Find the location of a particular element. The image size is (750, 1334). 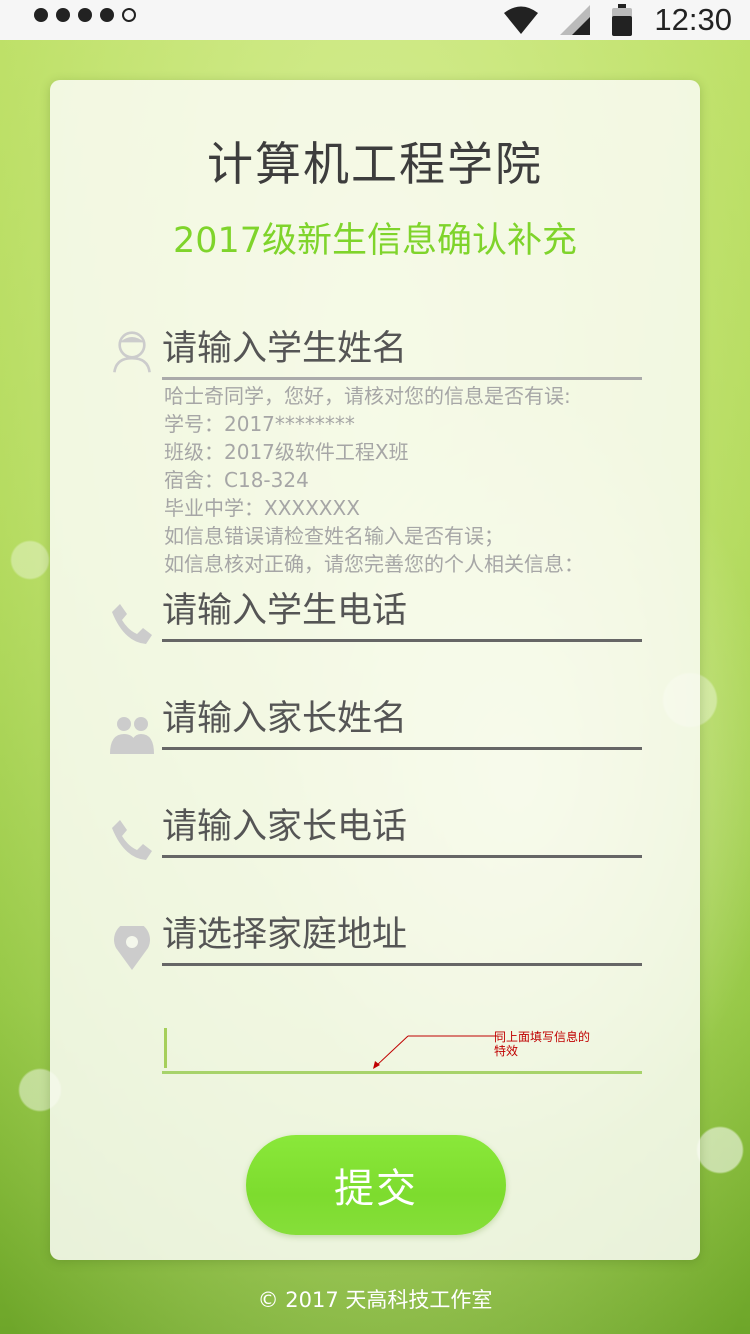

info-line: 宿舍：C18-324 is located at coordinates (236, 480).